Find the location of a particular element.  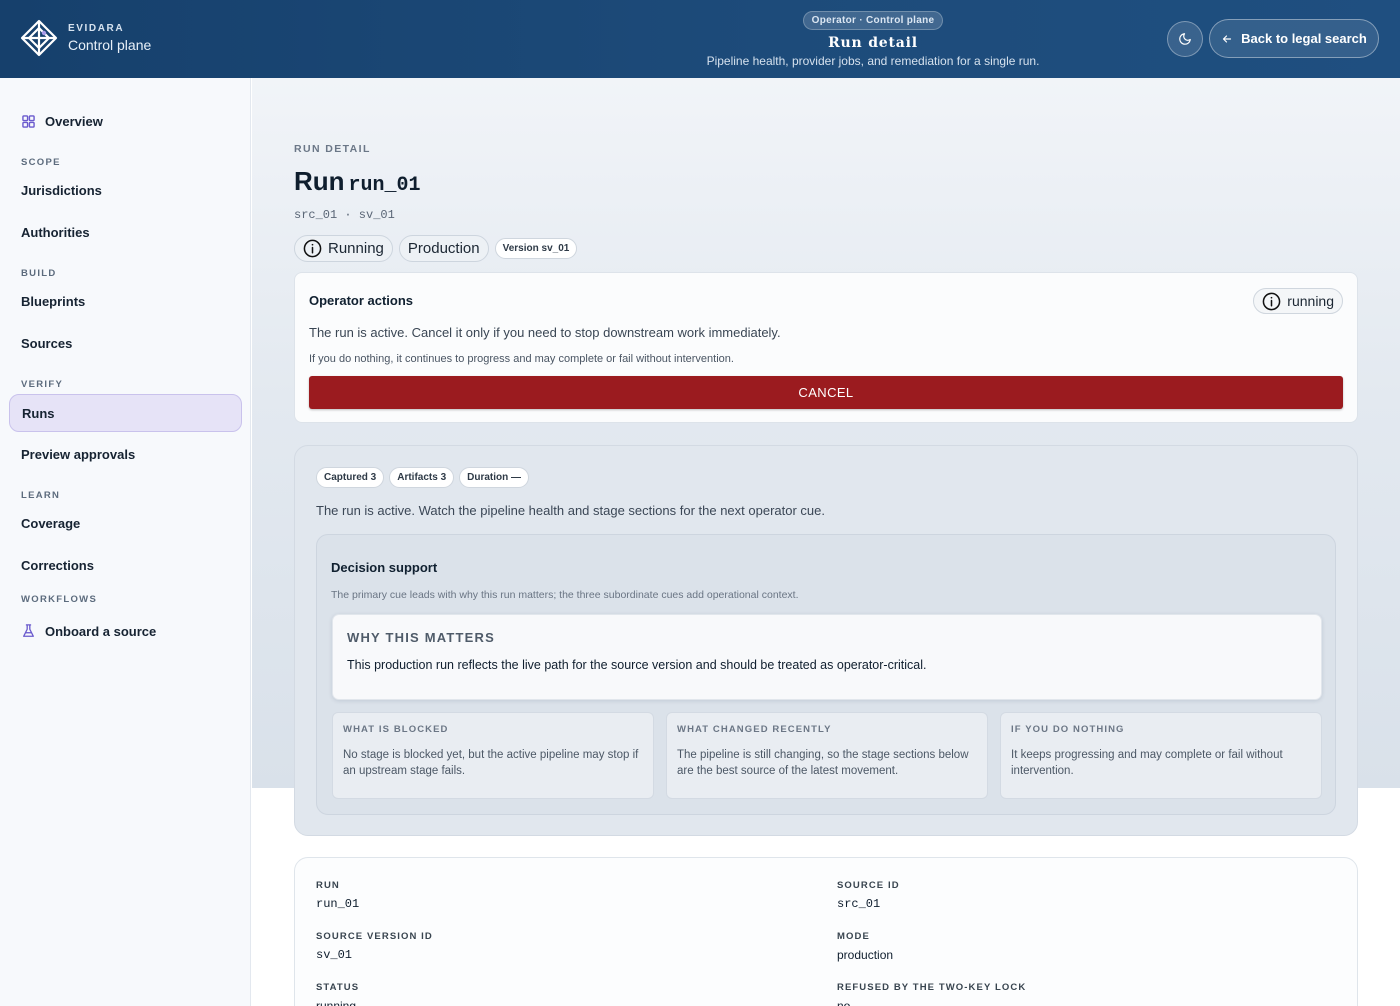

run-ids: src_01 · sv_01 is located at coordinates (344, 215).